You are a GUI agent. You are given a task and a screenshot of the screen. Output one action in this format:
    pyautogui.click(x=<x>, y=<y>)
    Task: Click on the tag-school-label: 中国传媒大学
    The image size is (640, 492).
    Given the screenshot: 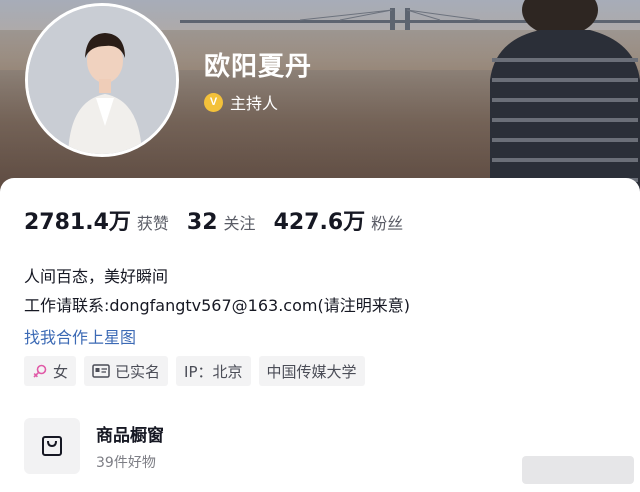 What is the action you would take?
    pyautogui.click(x=311, y=371)
    